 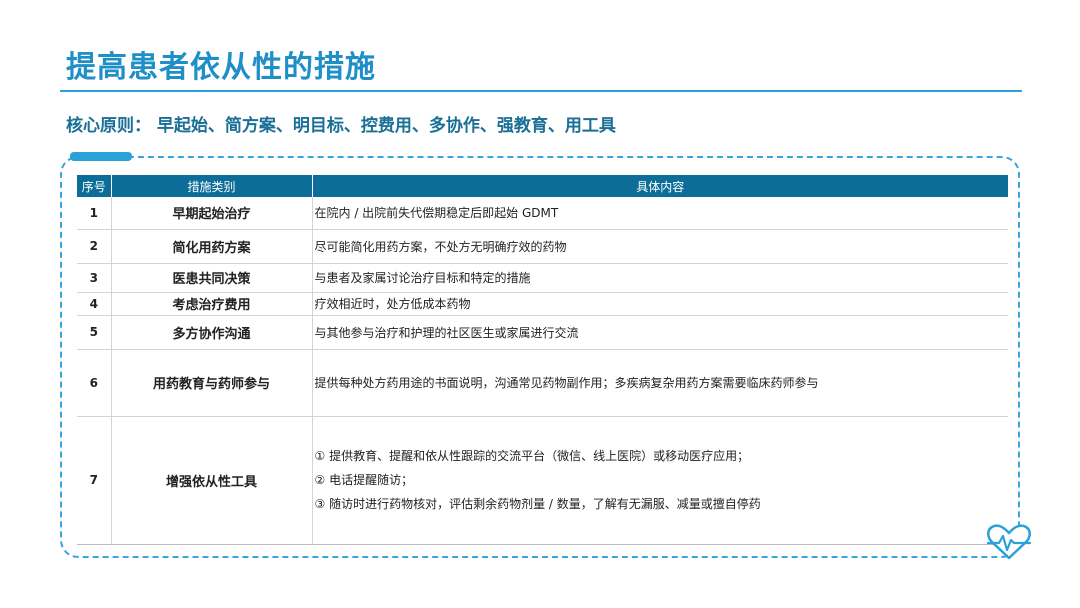 I want to click on table-row: 4 考虑治疗费用 疗效相近时，处方低成本药物, so click(x=542, y=304).